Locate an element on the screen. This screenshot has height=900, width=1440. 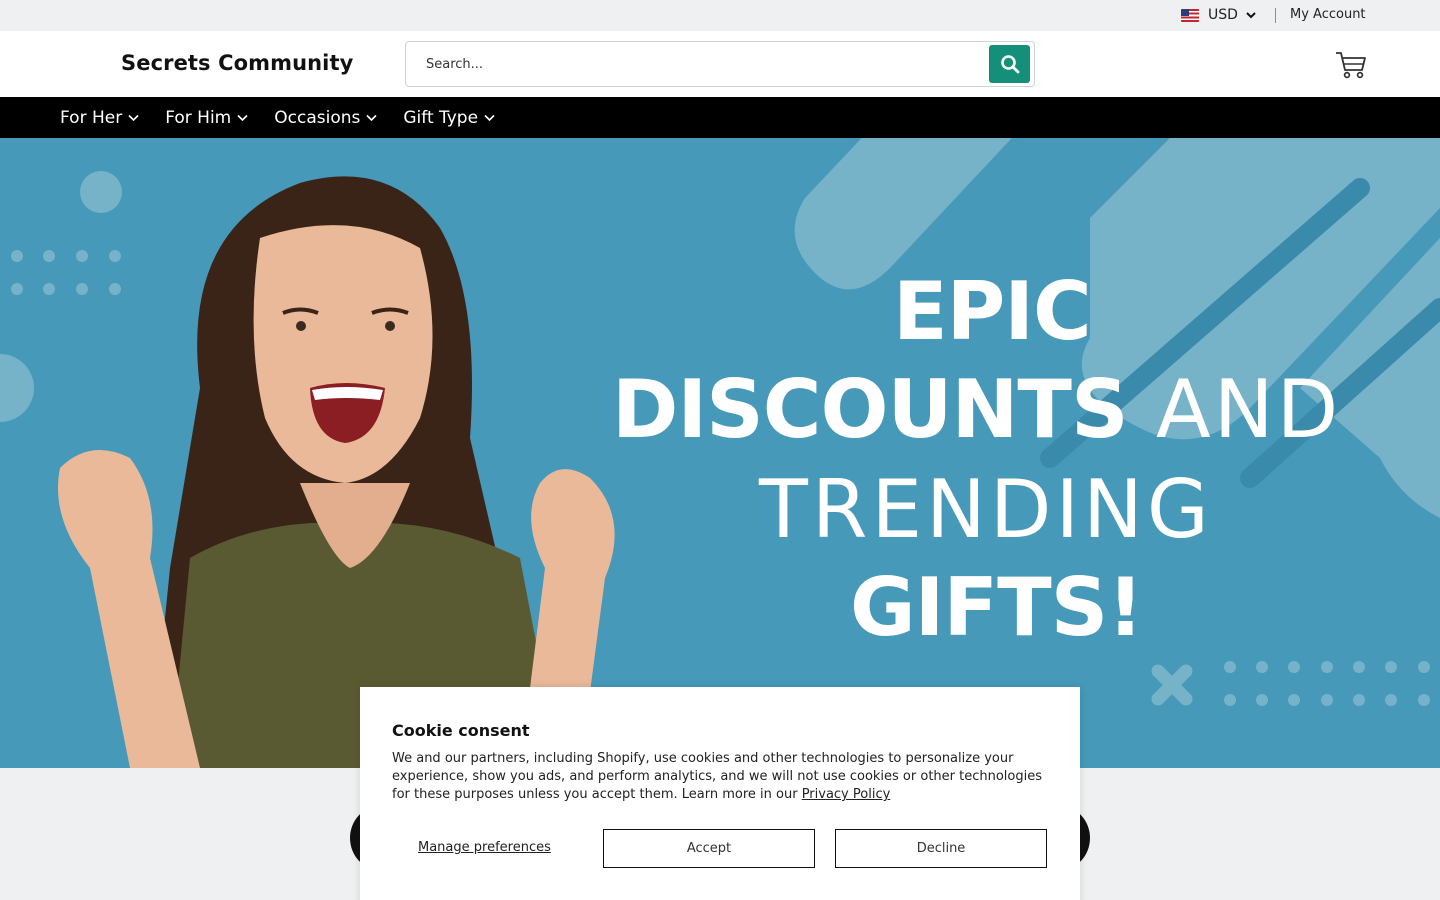
nav-item-label: For Him is located at coordinates (198, 117).